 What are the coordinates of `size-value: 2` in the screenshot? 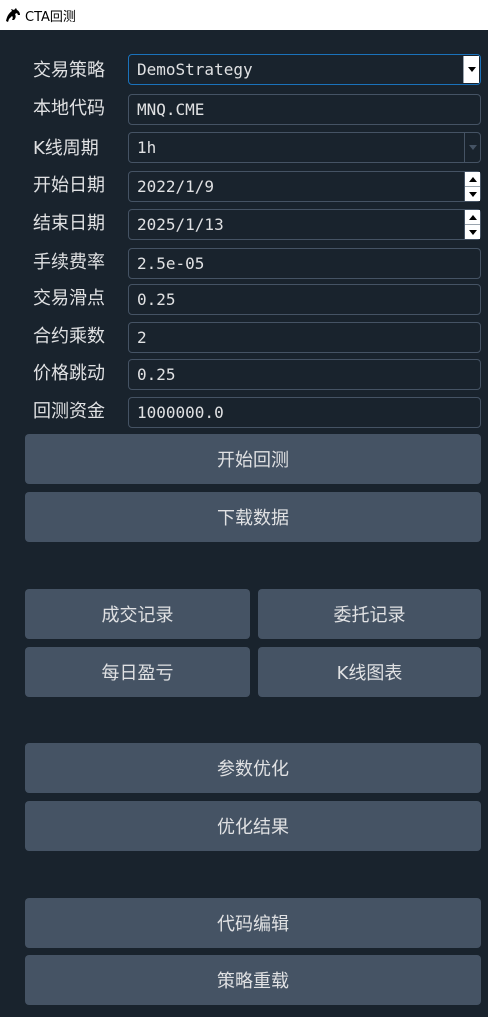 It's located at (142, 337).